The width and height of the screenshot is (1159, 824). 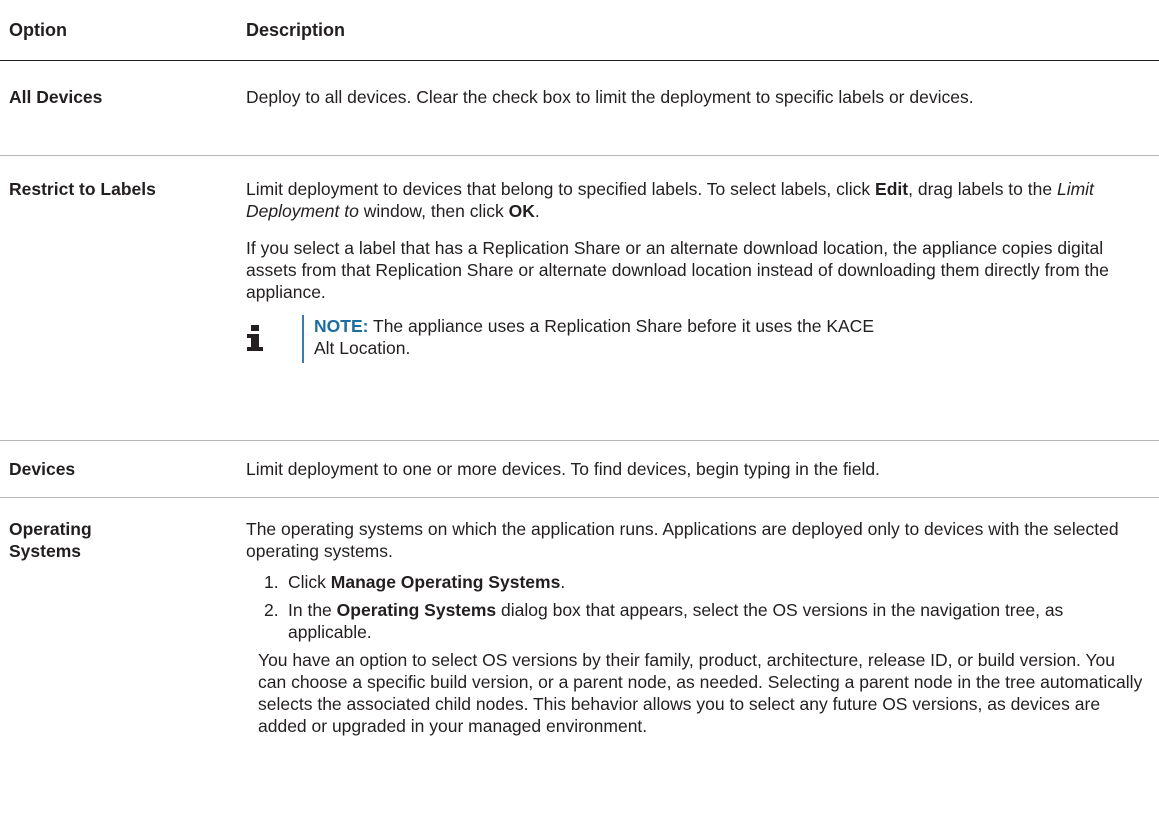 What do you see at coordinates (312, 610) in the screenshot?
I see `step-text: In the` at bounding box center [312, 610].